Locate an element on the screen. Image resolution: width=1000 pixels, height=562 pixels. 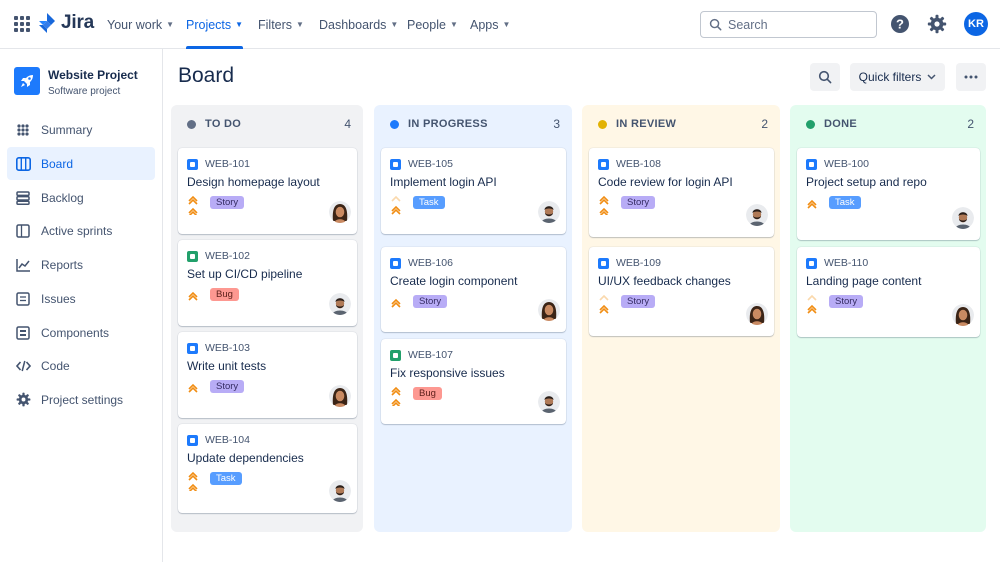
page-title: Board is located at coordinates (206, 75).